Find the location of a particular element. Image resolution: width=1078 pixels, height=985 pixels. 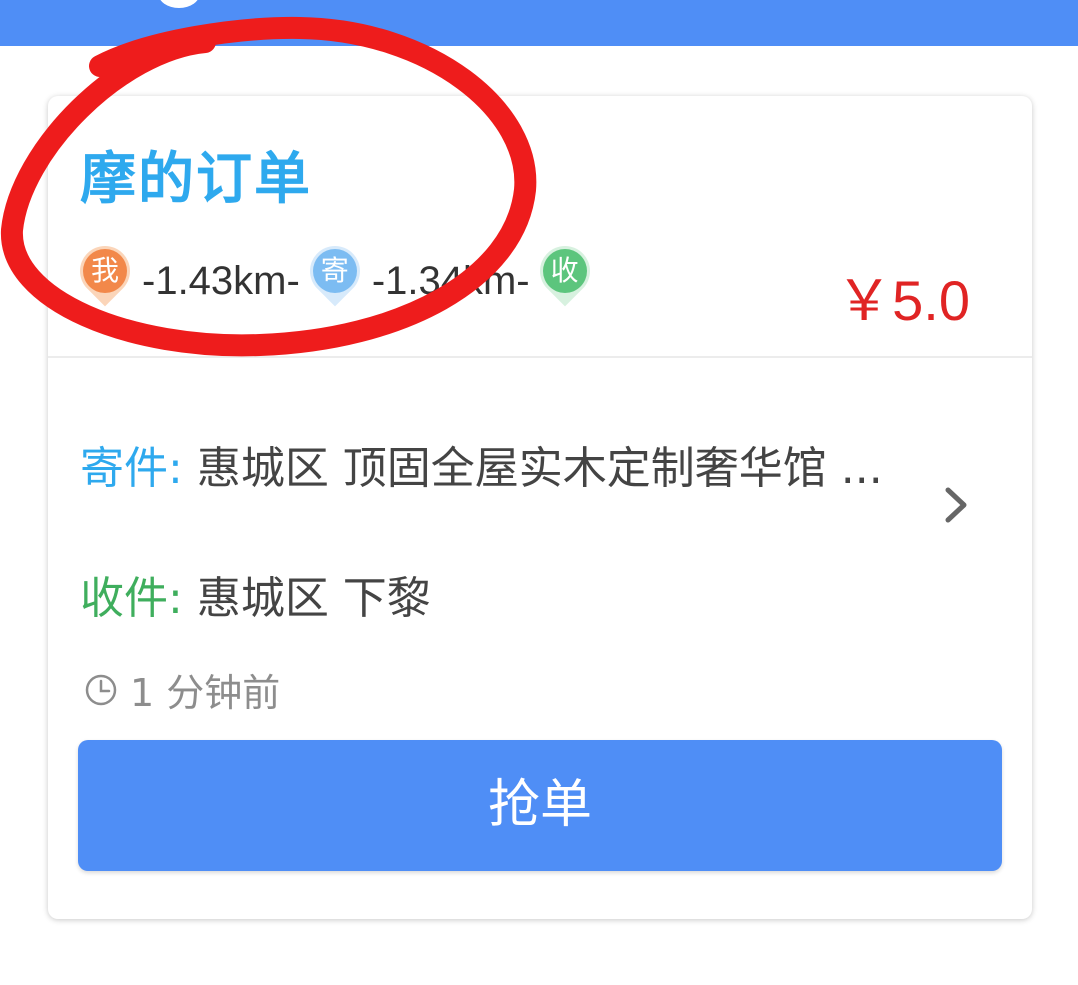

distance-to-receiver: -1.34km- is located at coordinates (450, 280).